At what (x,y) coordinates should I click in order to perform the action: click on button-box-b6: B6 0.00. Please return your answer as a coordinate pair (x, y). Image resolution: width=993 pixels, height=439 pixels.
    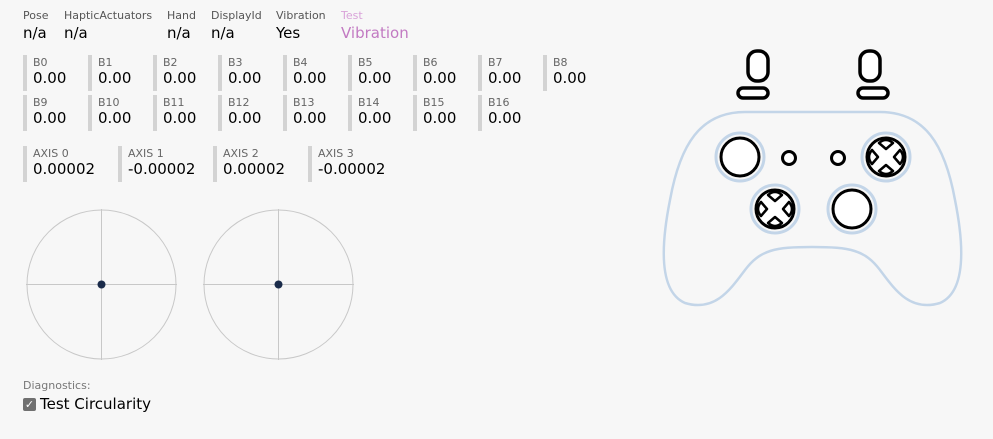
    Looking at the image, I should click on (434, 73).